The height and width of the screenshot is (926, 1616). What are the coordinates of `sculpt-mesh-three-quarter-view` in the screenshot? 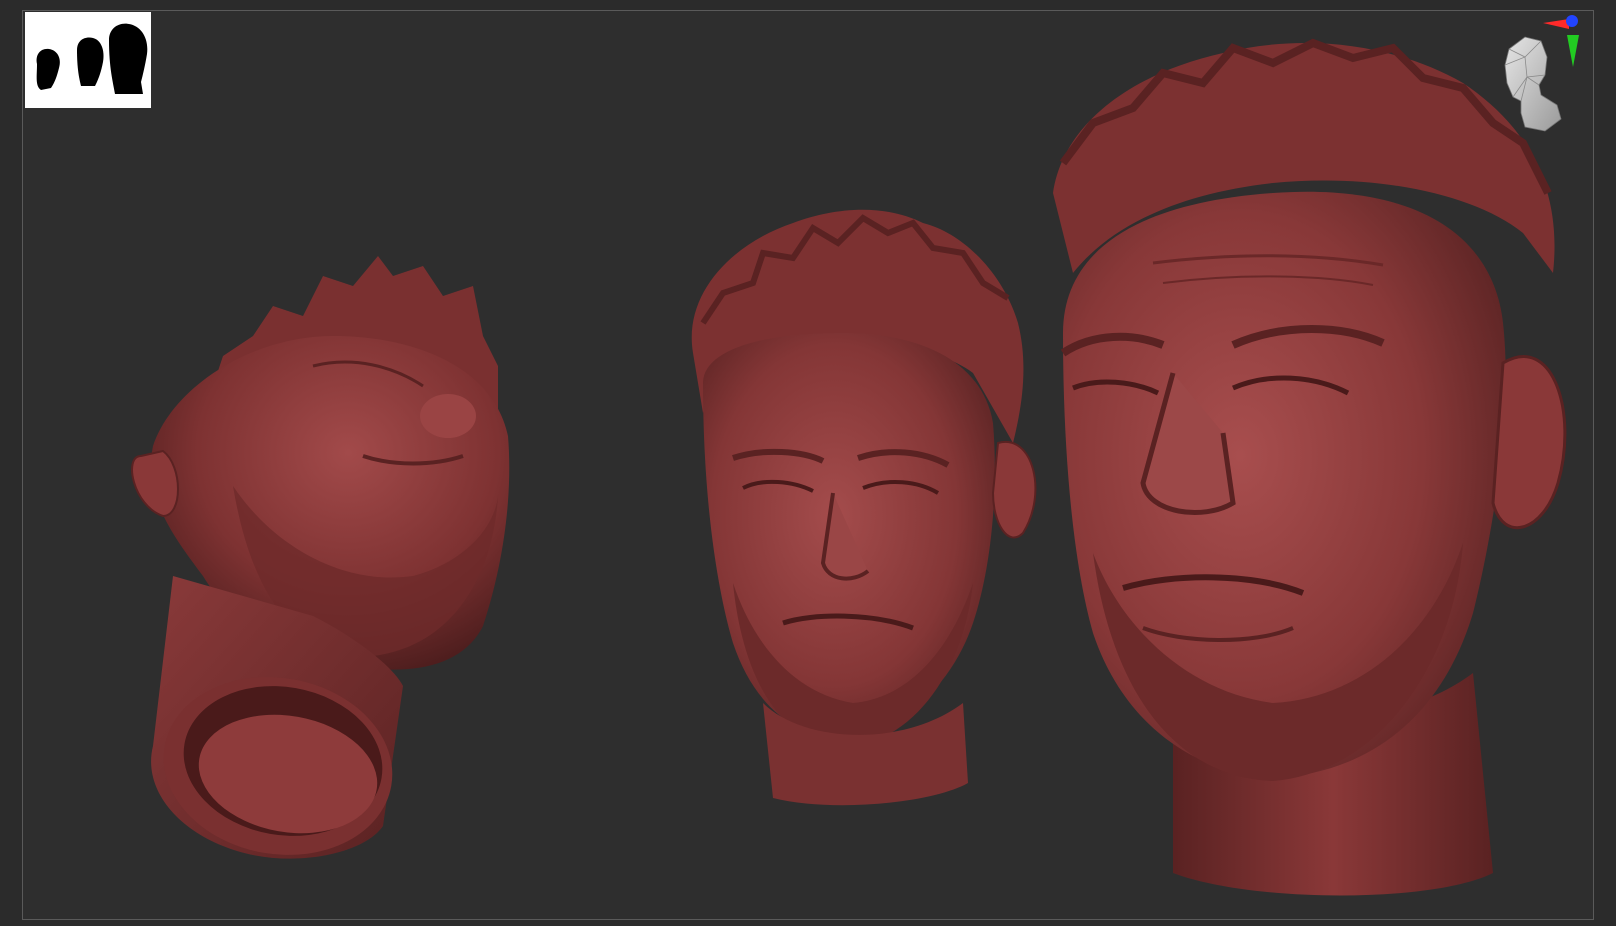 It's located at (864, 507).